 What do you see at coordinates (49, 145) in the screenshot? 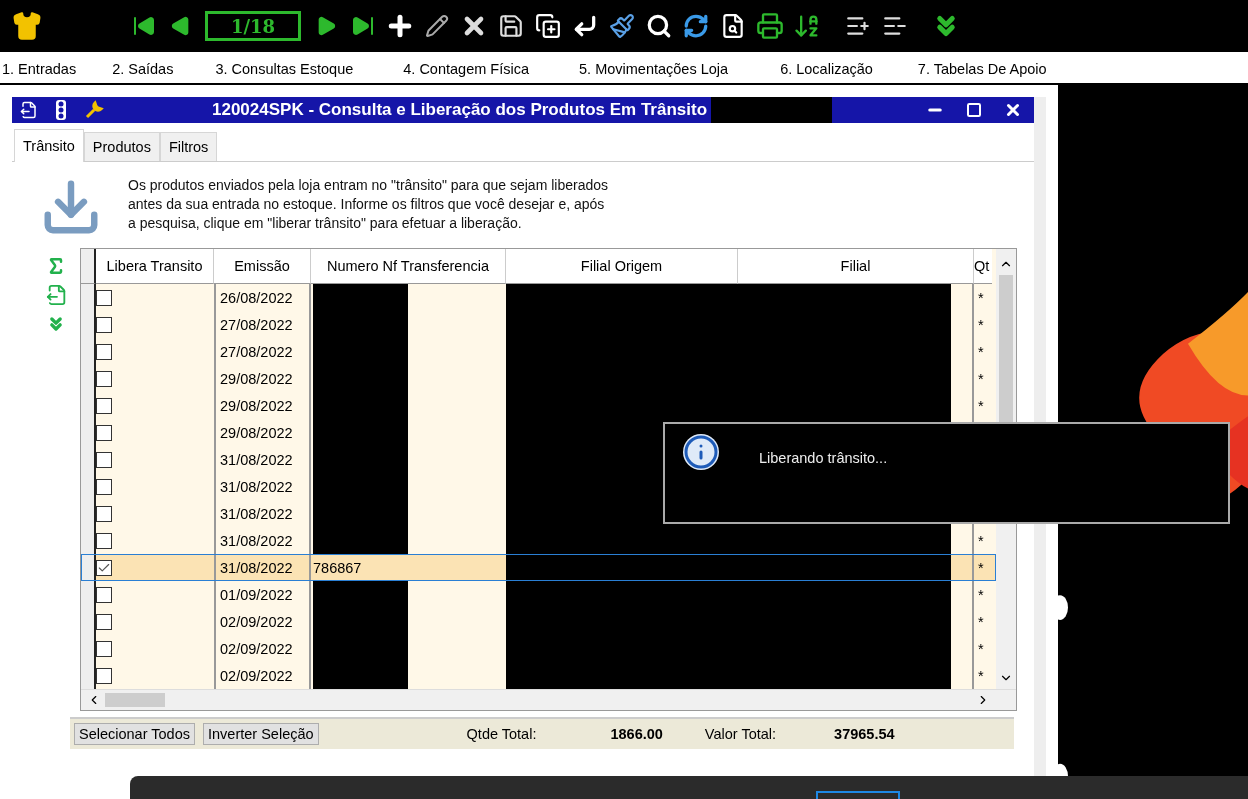
I see `tab: Trânsito` at bounding box center [49, 145].